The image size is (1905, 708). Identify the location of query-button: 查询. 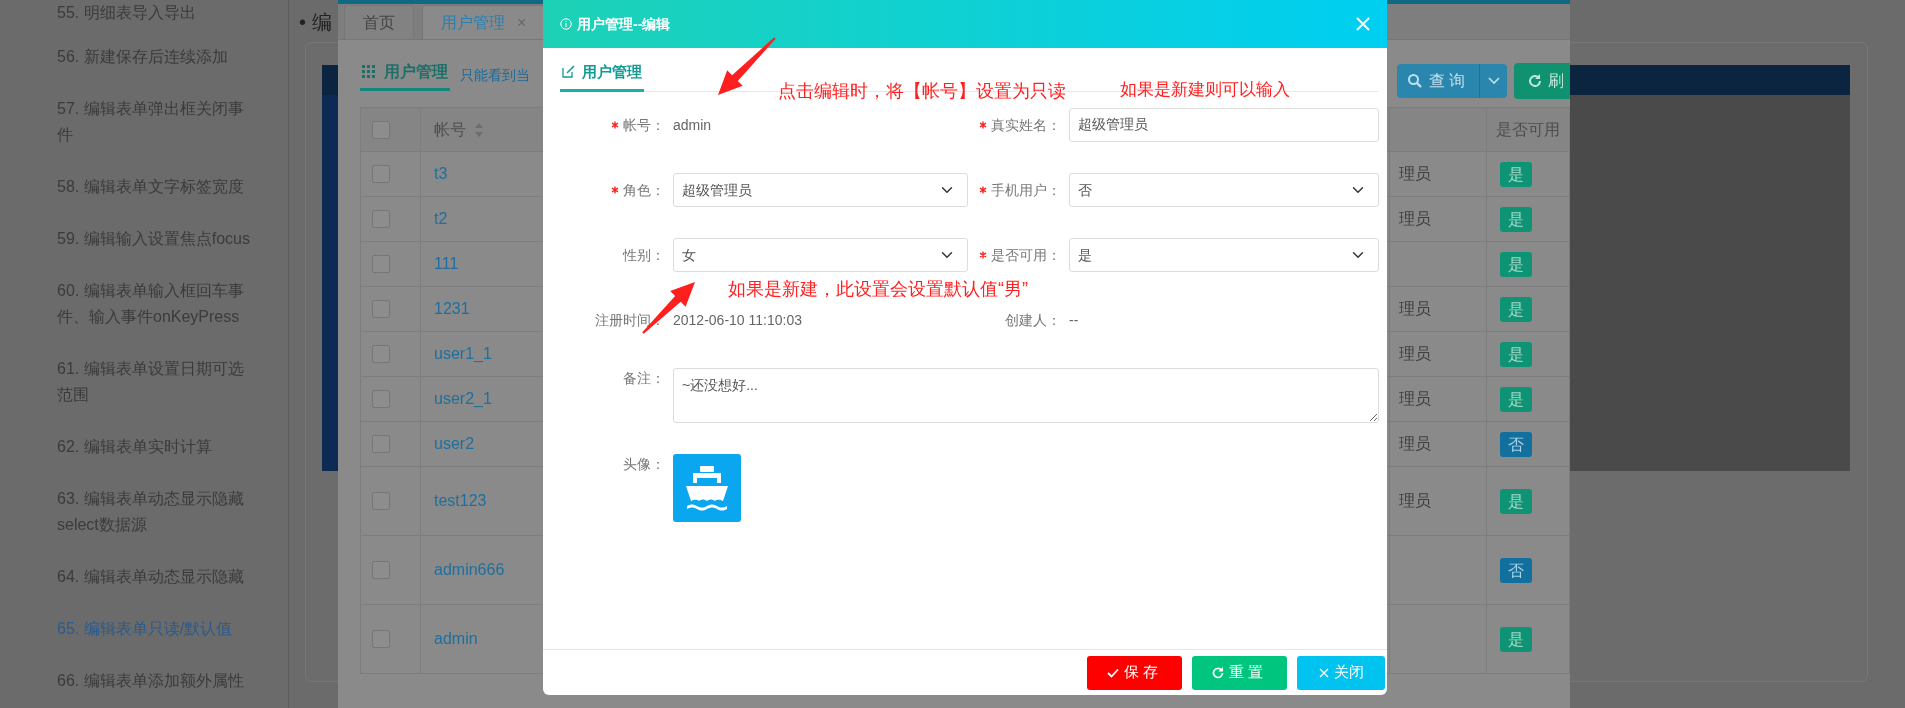
(1438, 81).